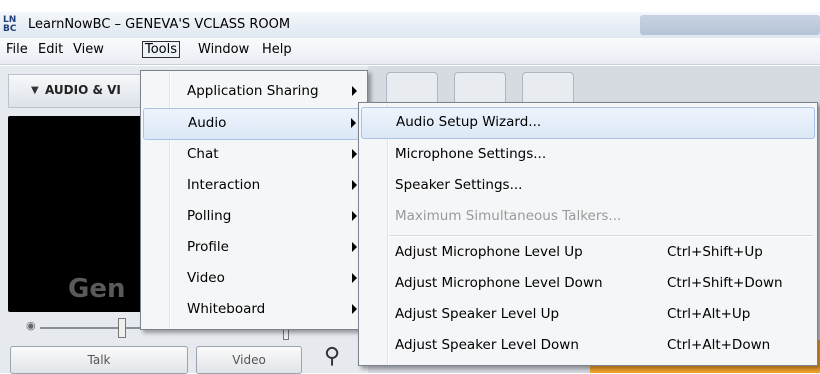  I want to click on shortcut-label: Ctrl+Shift+Down, so click(725, 283).